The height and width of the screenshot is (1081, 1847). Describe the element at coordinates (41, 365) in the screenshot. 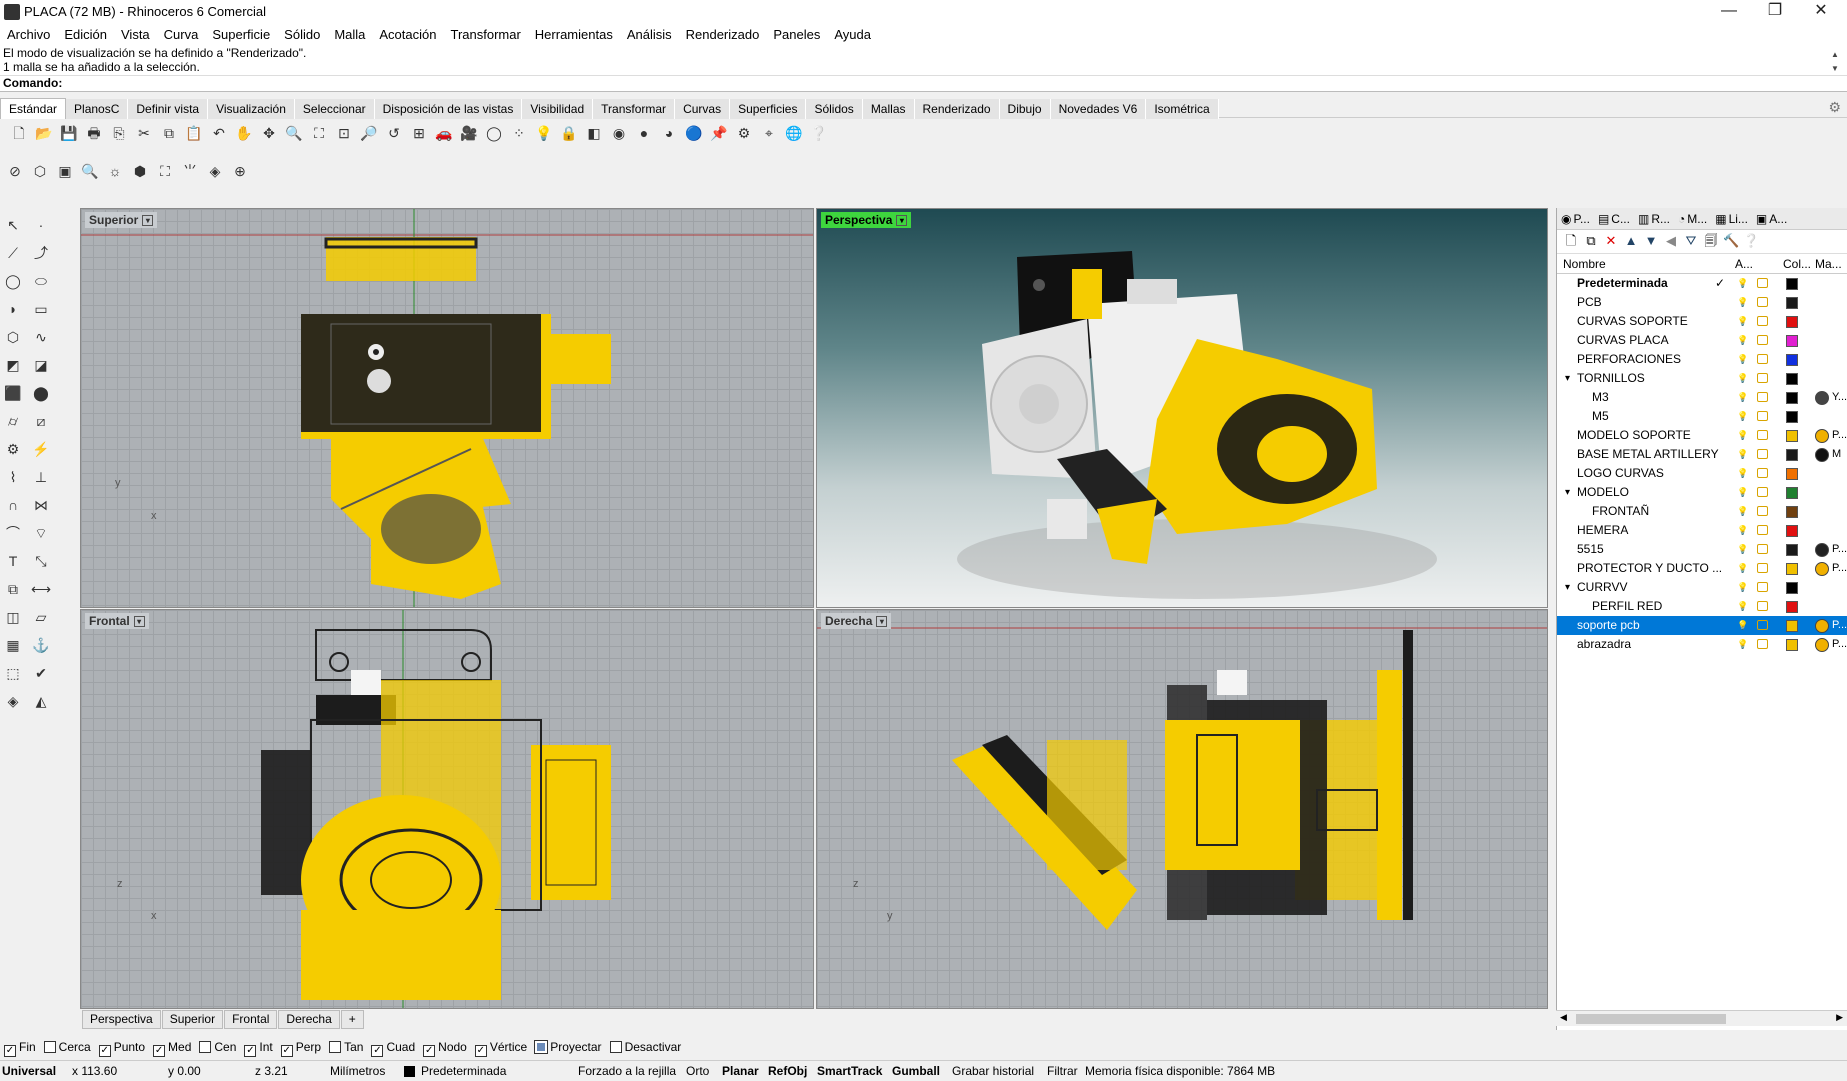

I see `extrude-icon: ◪` at that location.